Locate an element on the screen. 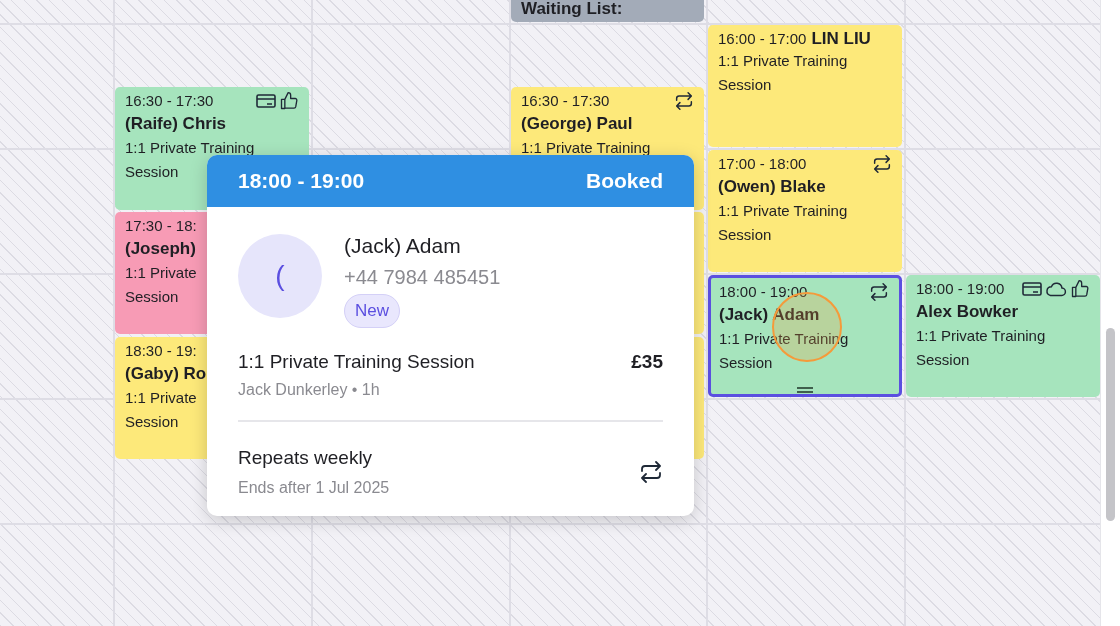  client-name: LIN LIU is located at coordinates (841, 38).